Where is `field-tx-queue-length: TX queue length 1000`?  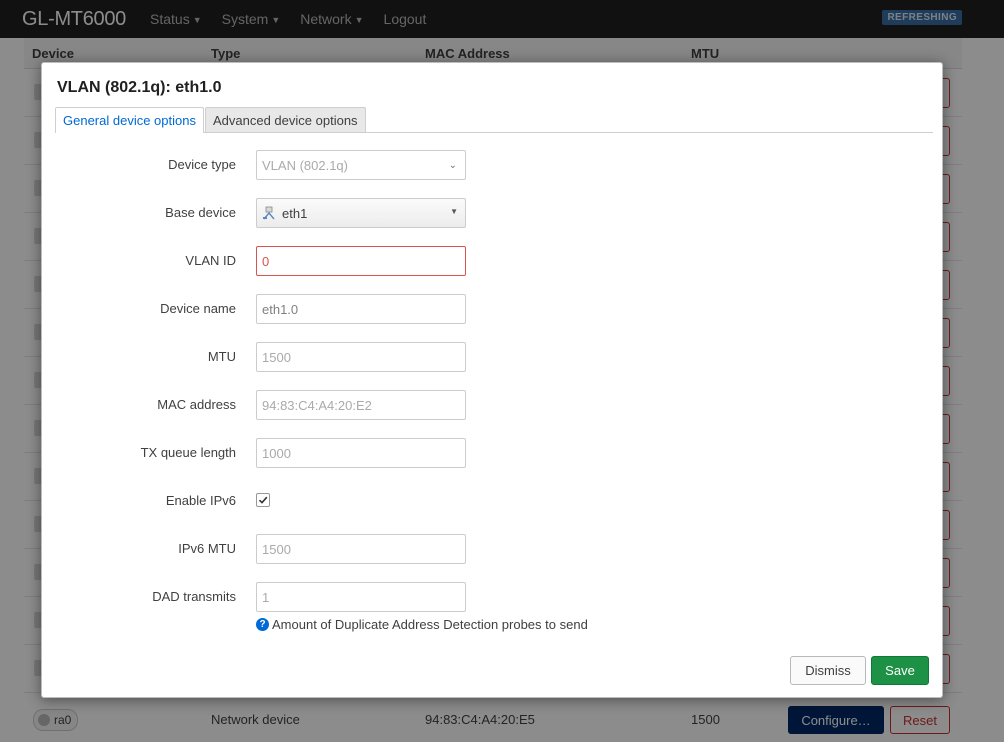
field-tx-queue-length: TX queue length 1000 is located at coordinates (492, 453).